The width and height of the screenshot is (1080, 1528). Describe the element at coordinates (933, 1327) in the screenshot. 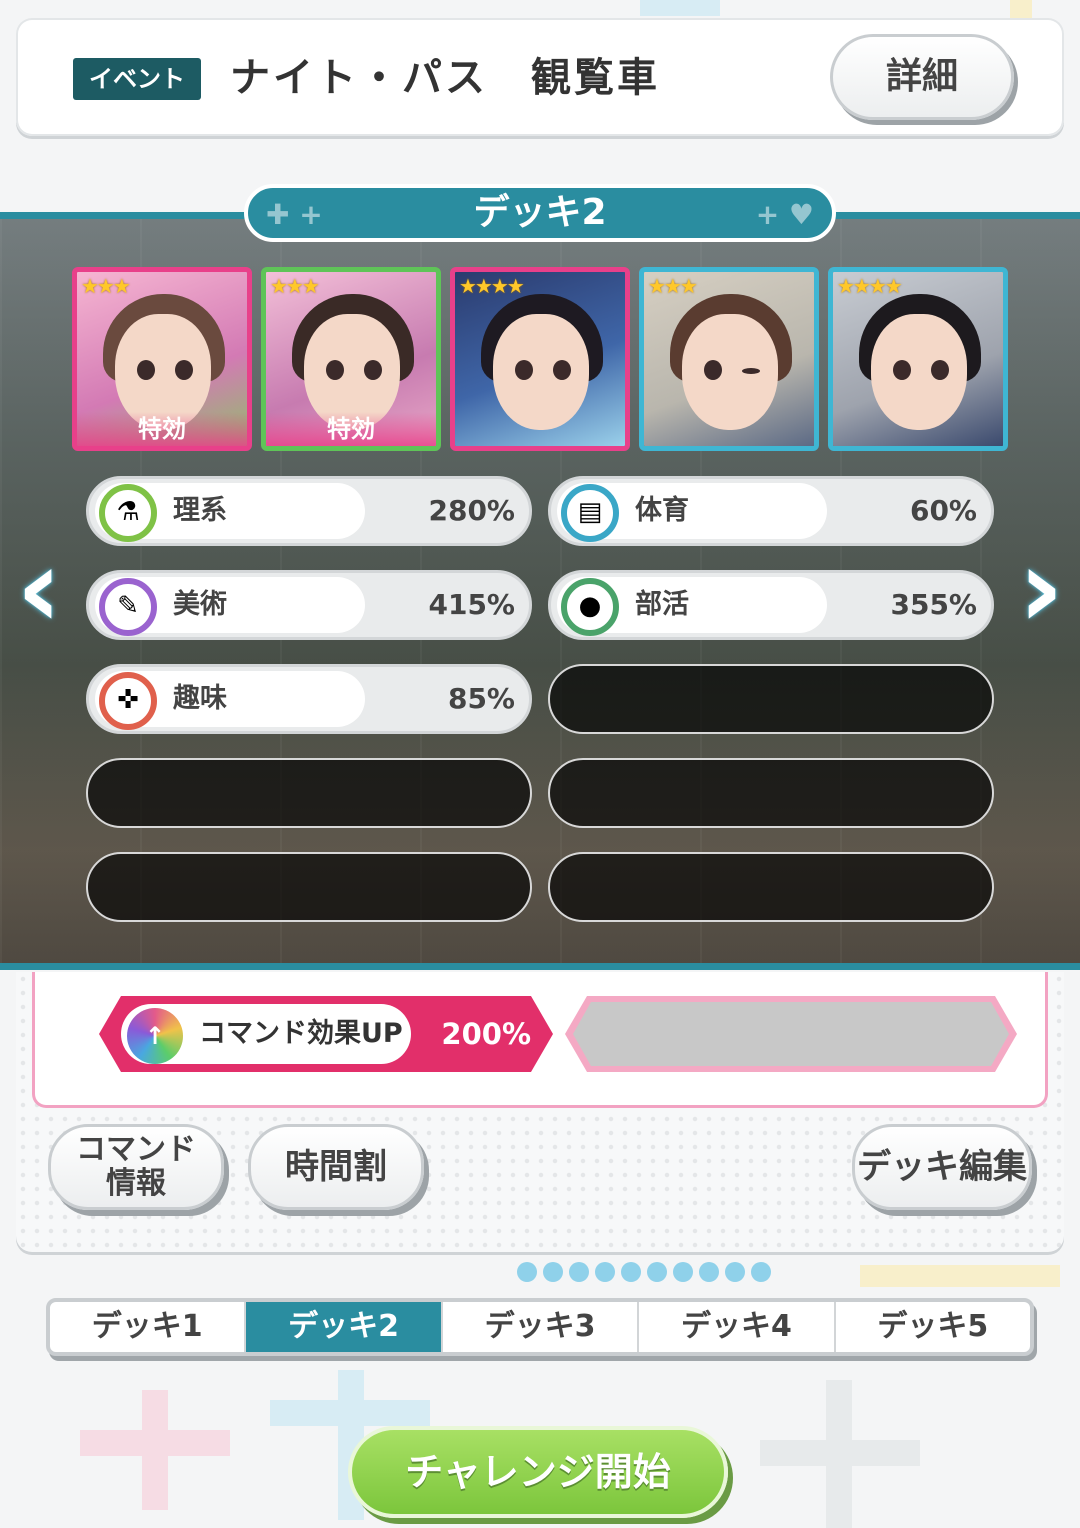

I see `tab-deck-5: デッキ5` at that location.